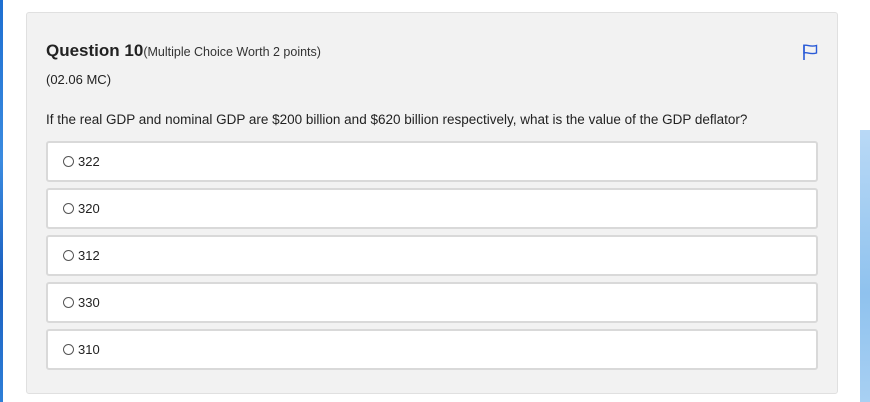 This screenshot has width=870, height=402. I want to click on answer-option-label: 310, so click(89, 349).